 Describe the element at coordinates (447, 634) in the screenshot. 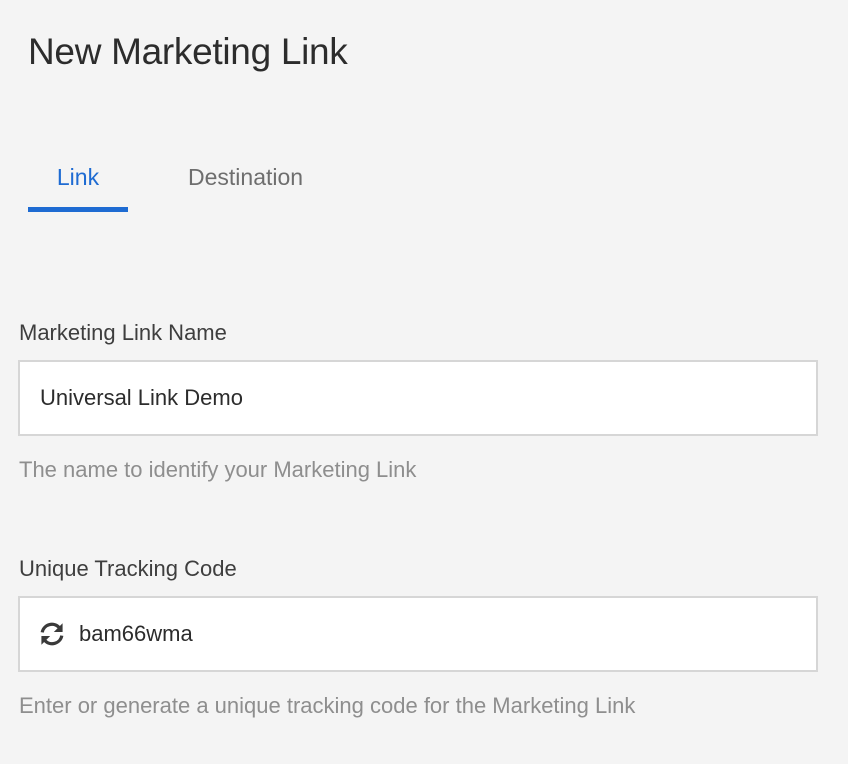

I see `tracking-code-input` at that location.